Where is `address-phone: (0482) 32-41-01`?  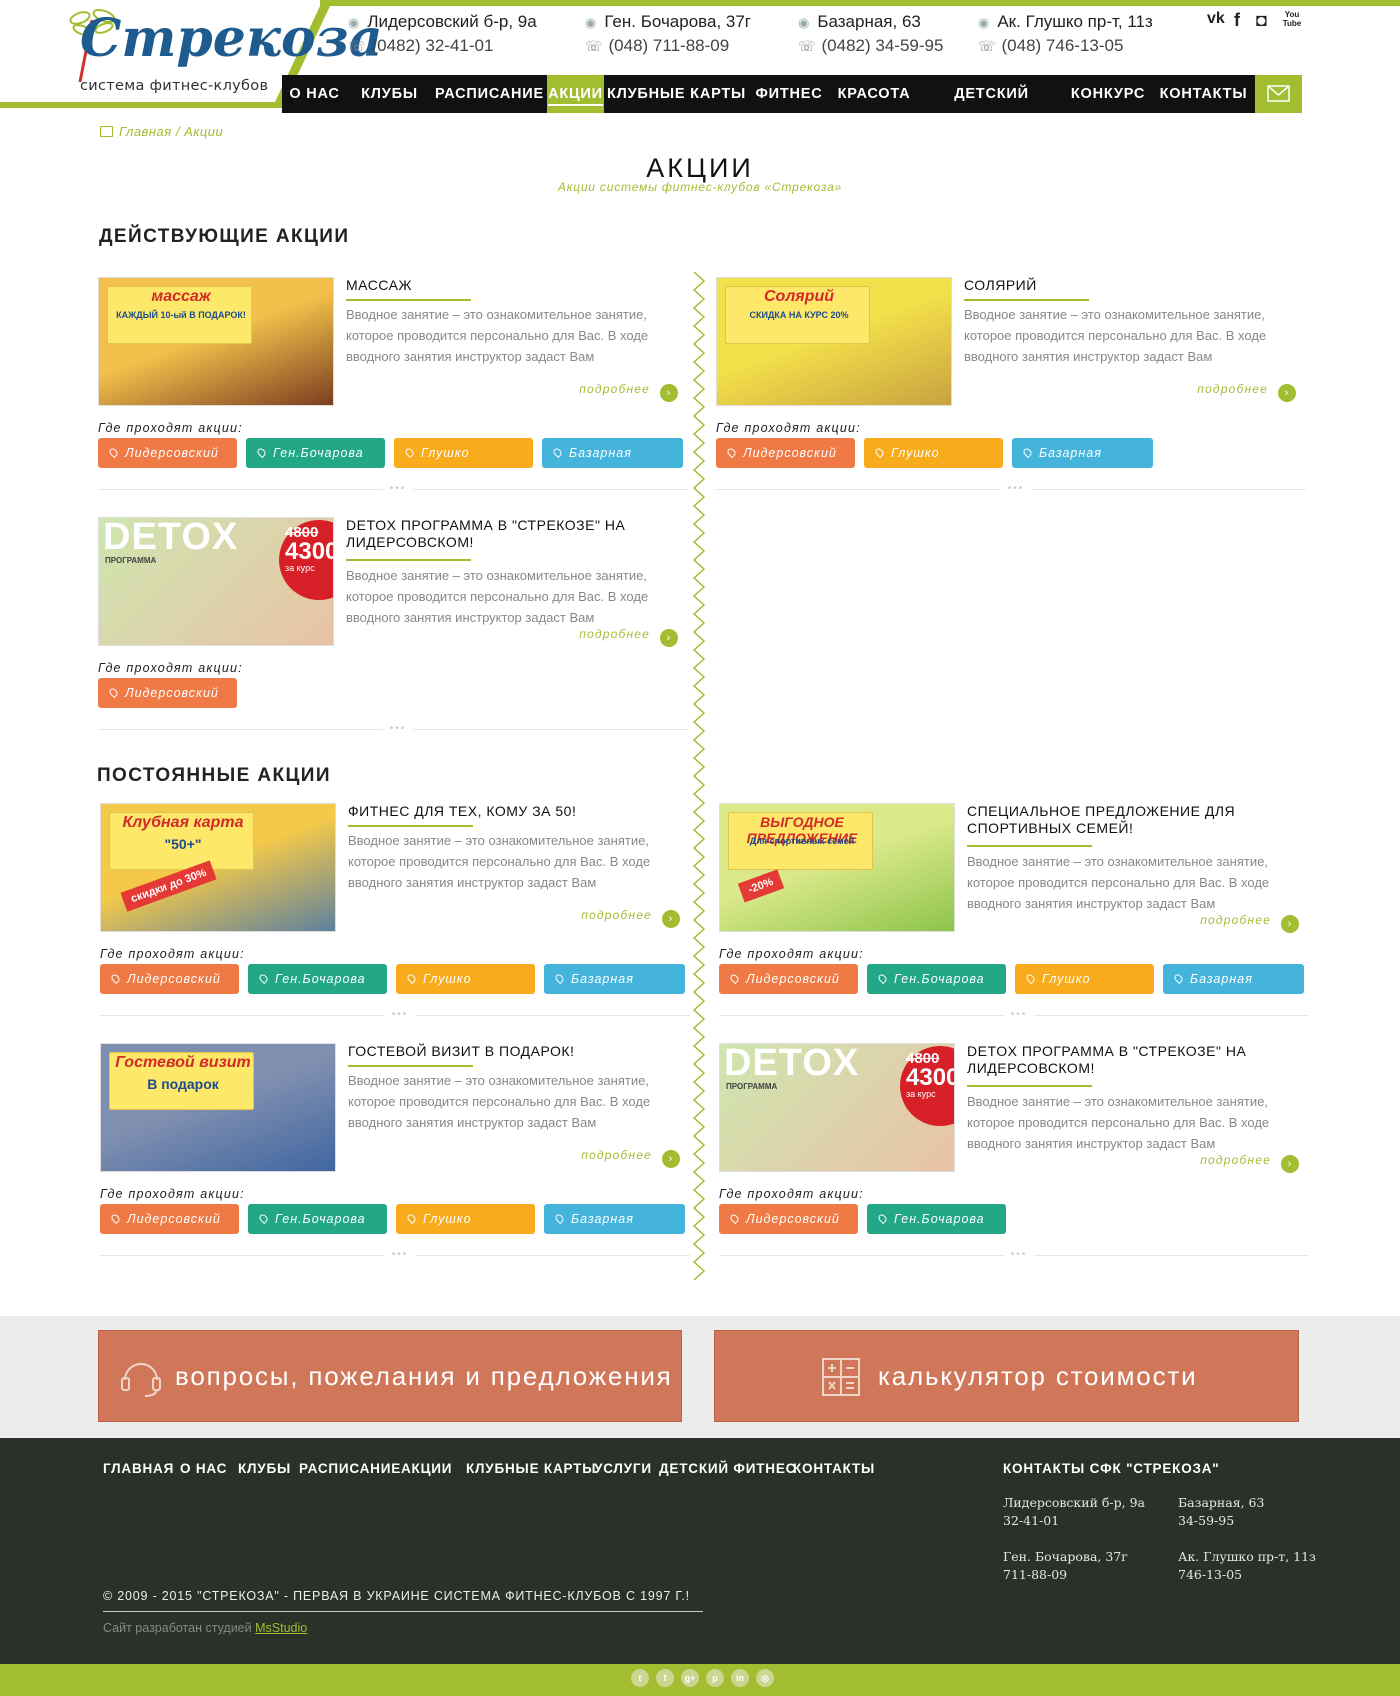 address-phone: (0482) 32-41-01 is located at coordinates (433, 45).